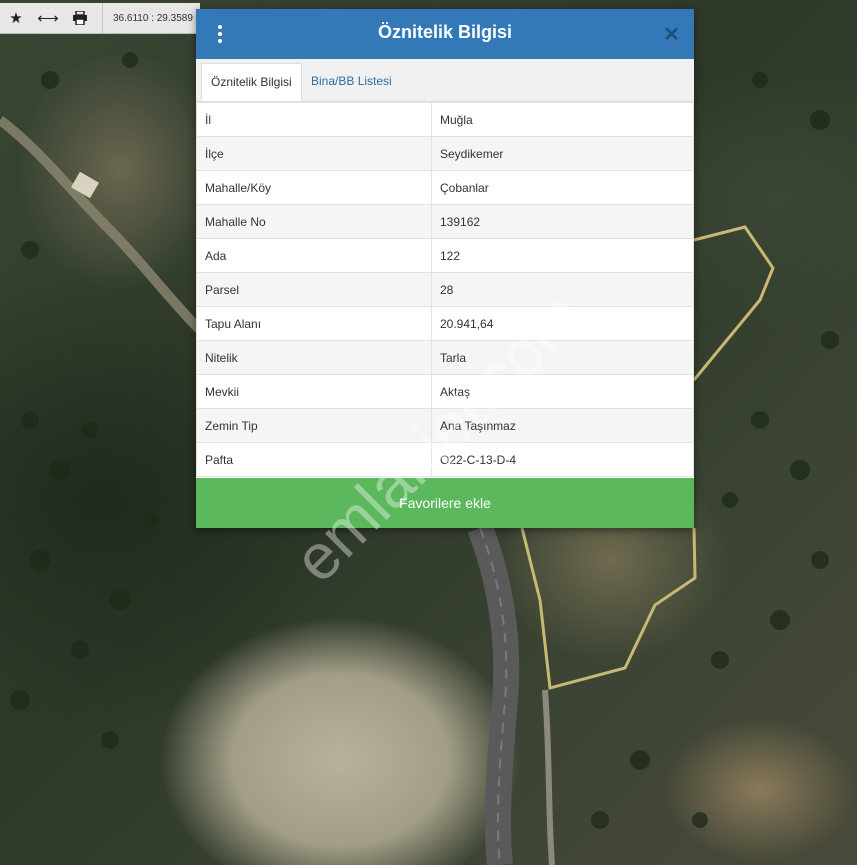 This screenshot has height=865, width=857. Describe the element at coordinates (351, 82) in the screenshot. I see `tab-building-list: Bina/BB Listesi` at that location.